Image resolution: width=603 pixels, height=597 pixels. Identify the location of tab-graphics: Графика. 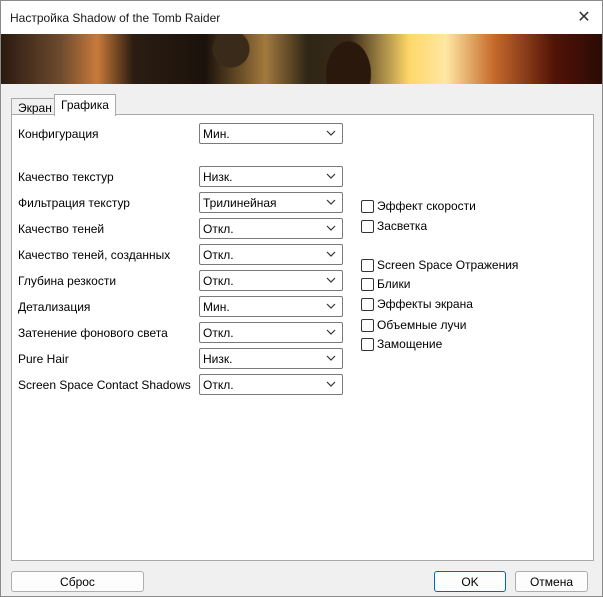
(85, 105).